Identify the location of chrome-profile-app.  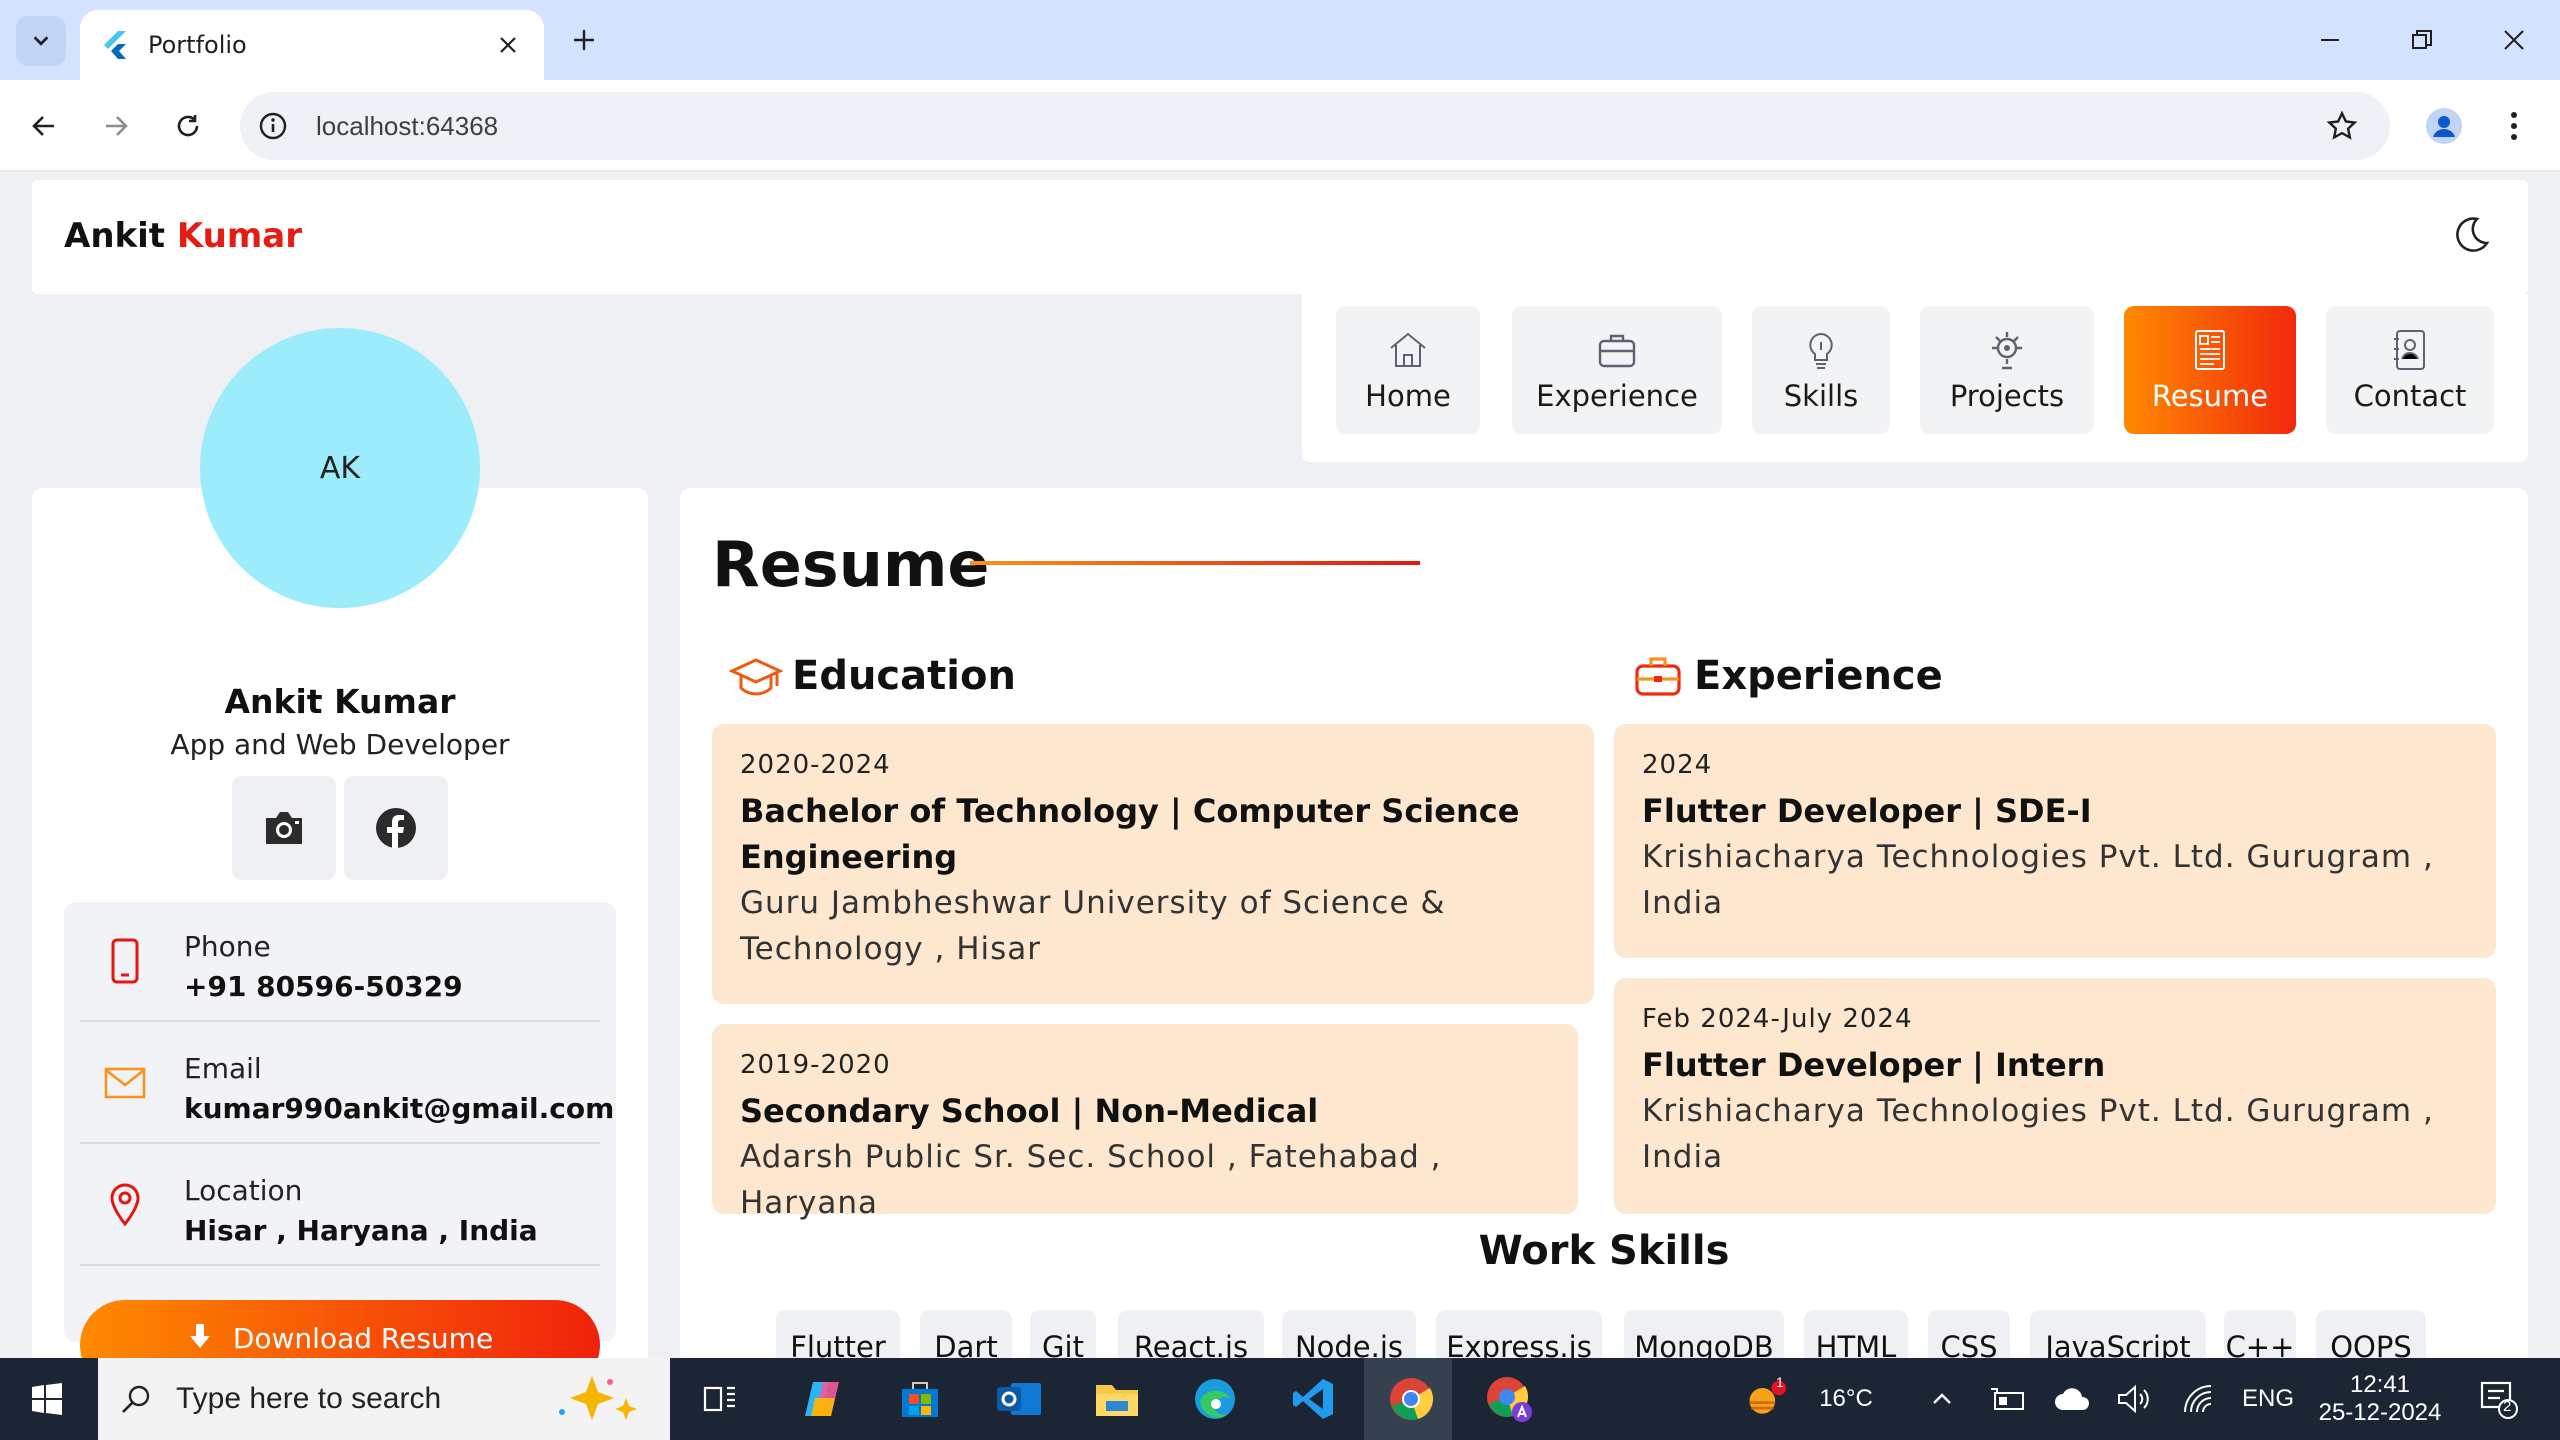
(1509, 1399).